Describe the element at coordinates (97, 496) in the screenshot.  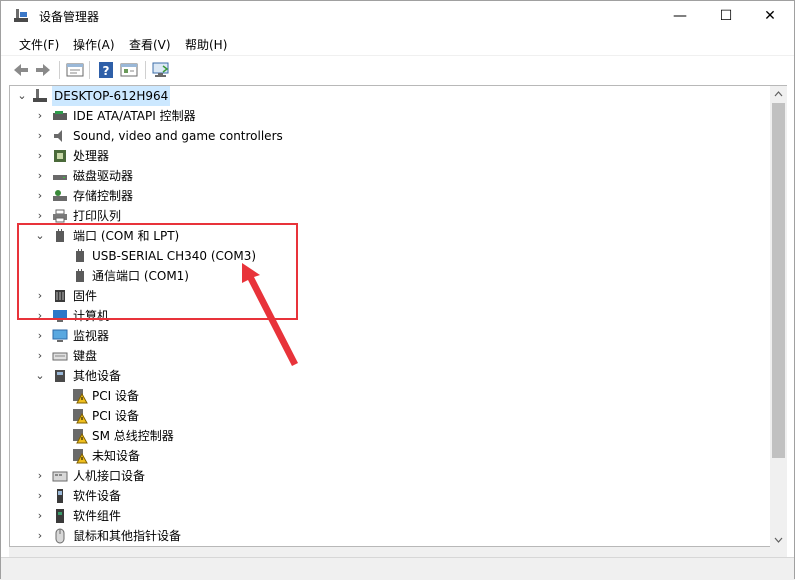
I see `tree-item-label: 软件设备` at that location.